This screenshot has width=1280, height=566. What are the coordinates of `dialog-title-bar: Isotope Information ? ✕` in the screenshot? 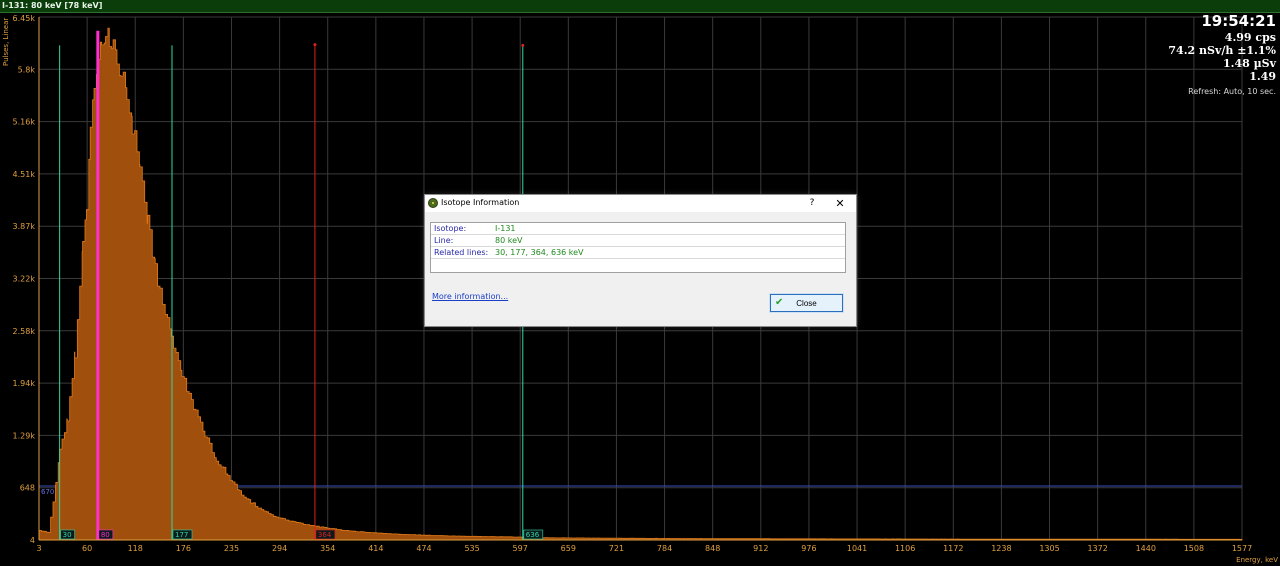 It's located at (640, 203).